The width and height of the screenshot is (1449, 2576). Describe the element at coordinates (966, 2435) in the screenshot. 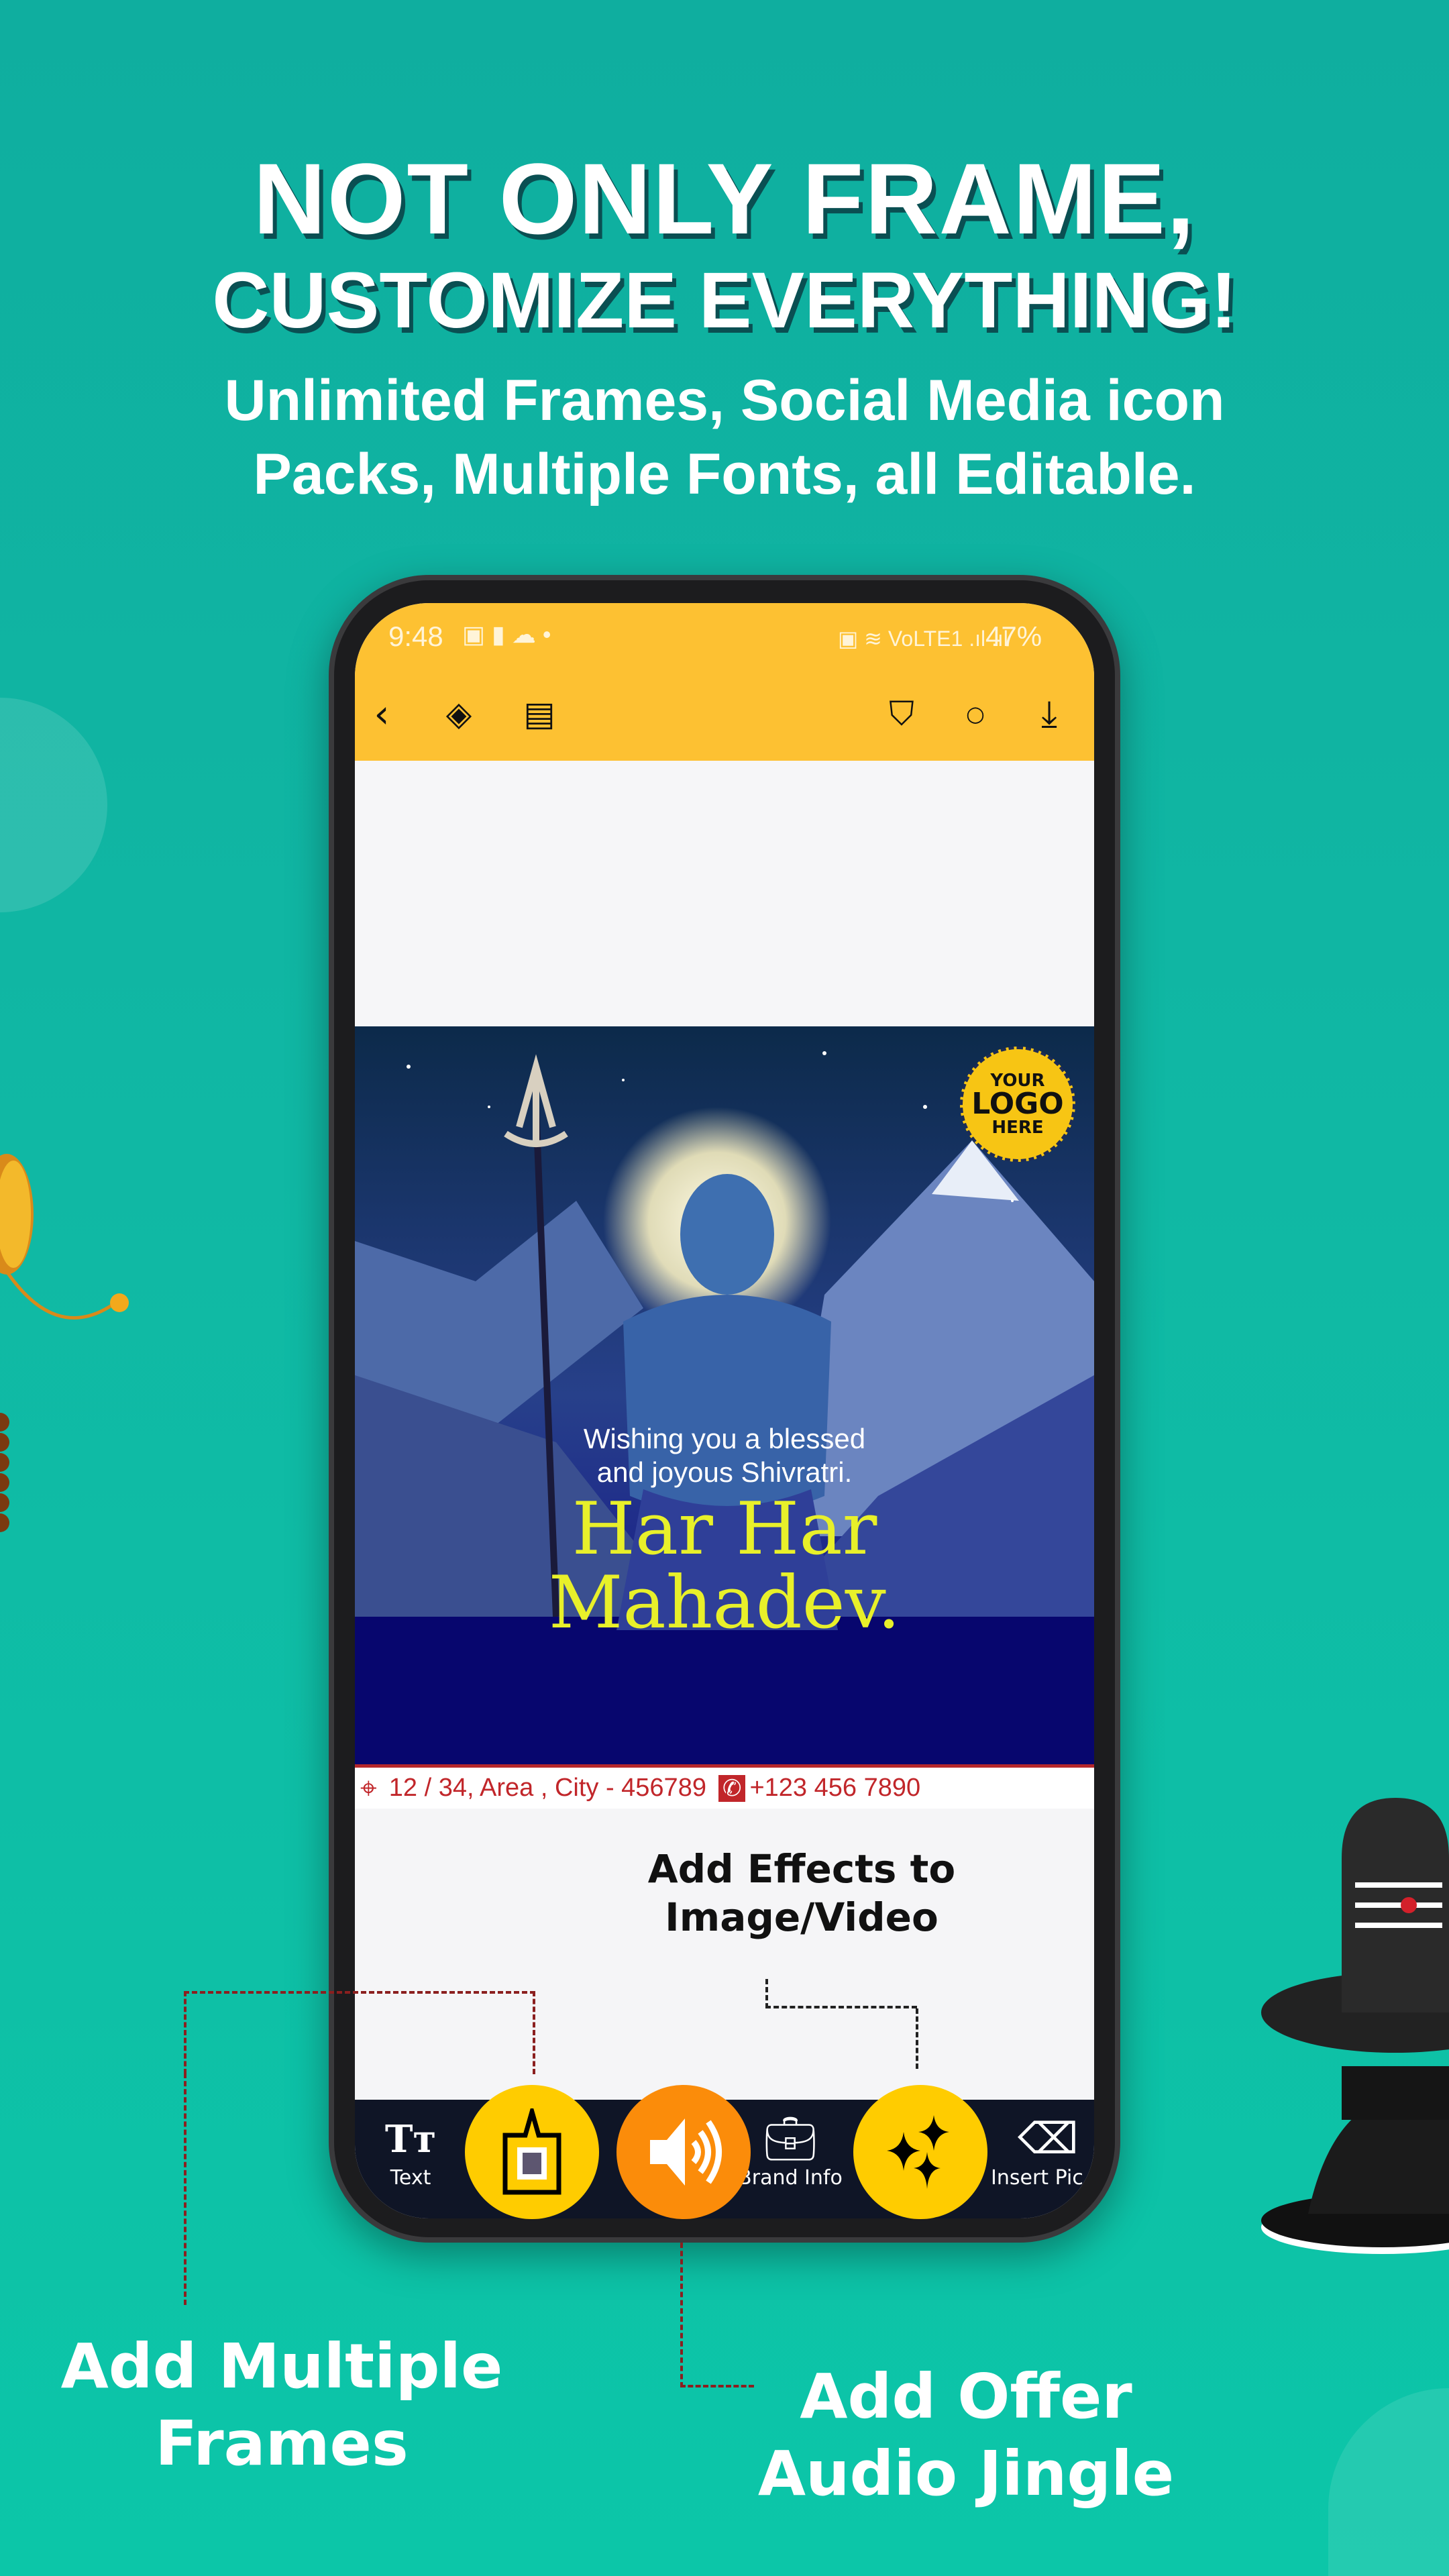

I see `callout-audio: Add Offer Audio Jingle` at that location.